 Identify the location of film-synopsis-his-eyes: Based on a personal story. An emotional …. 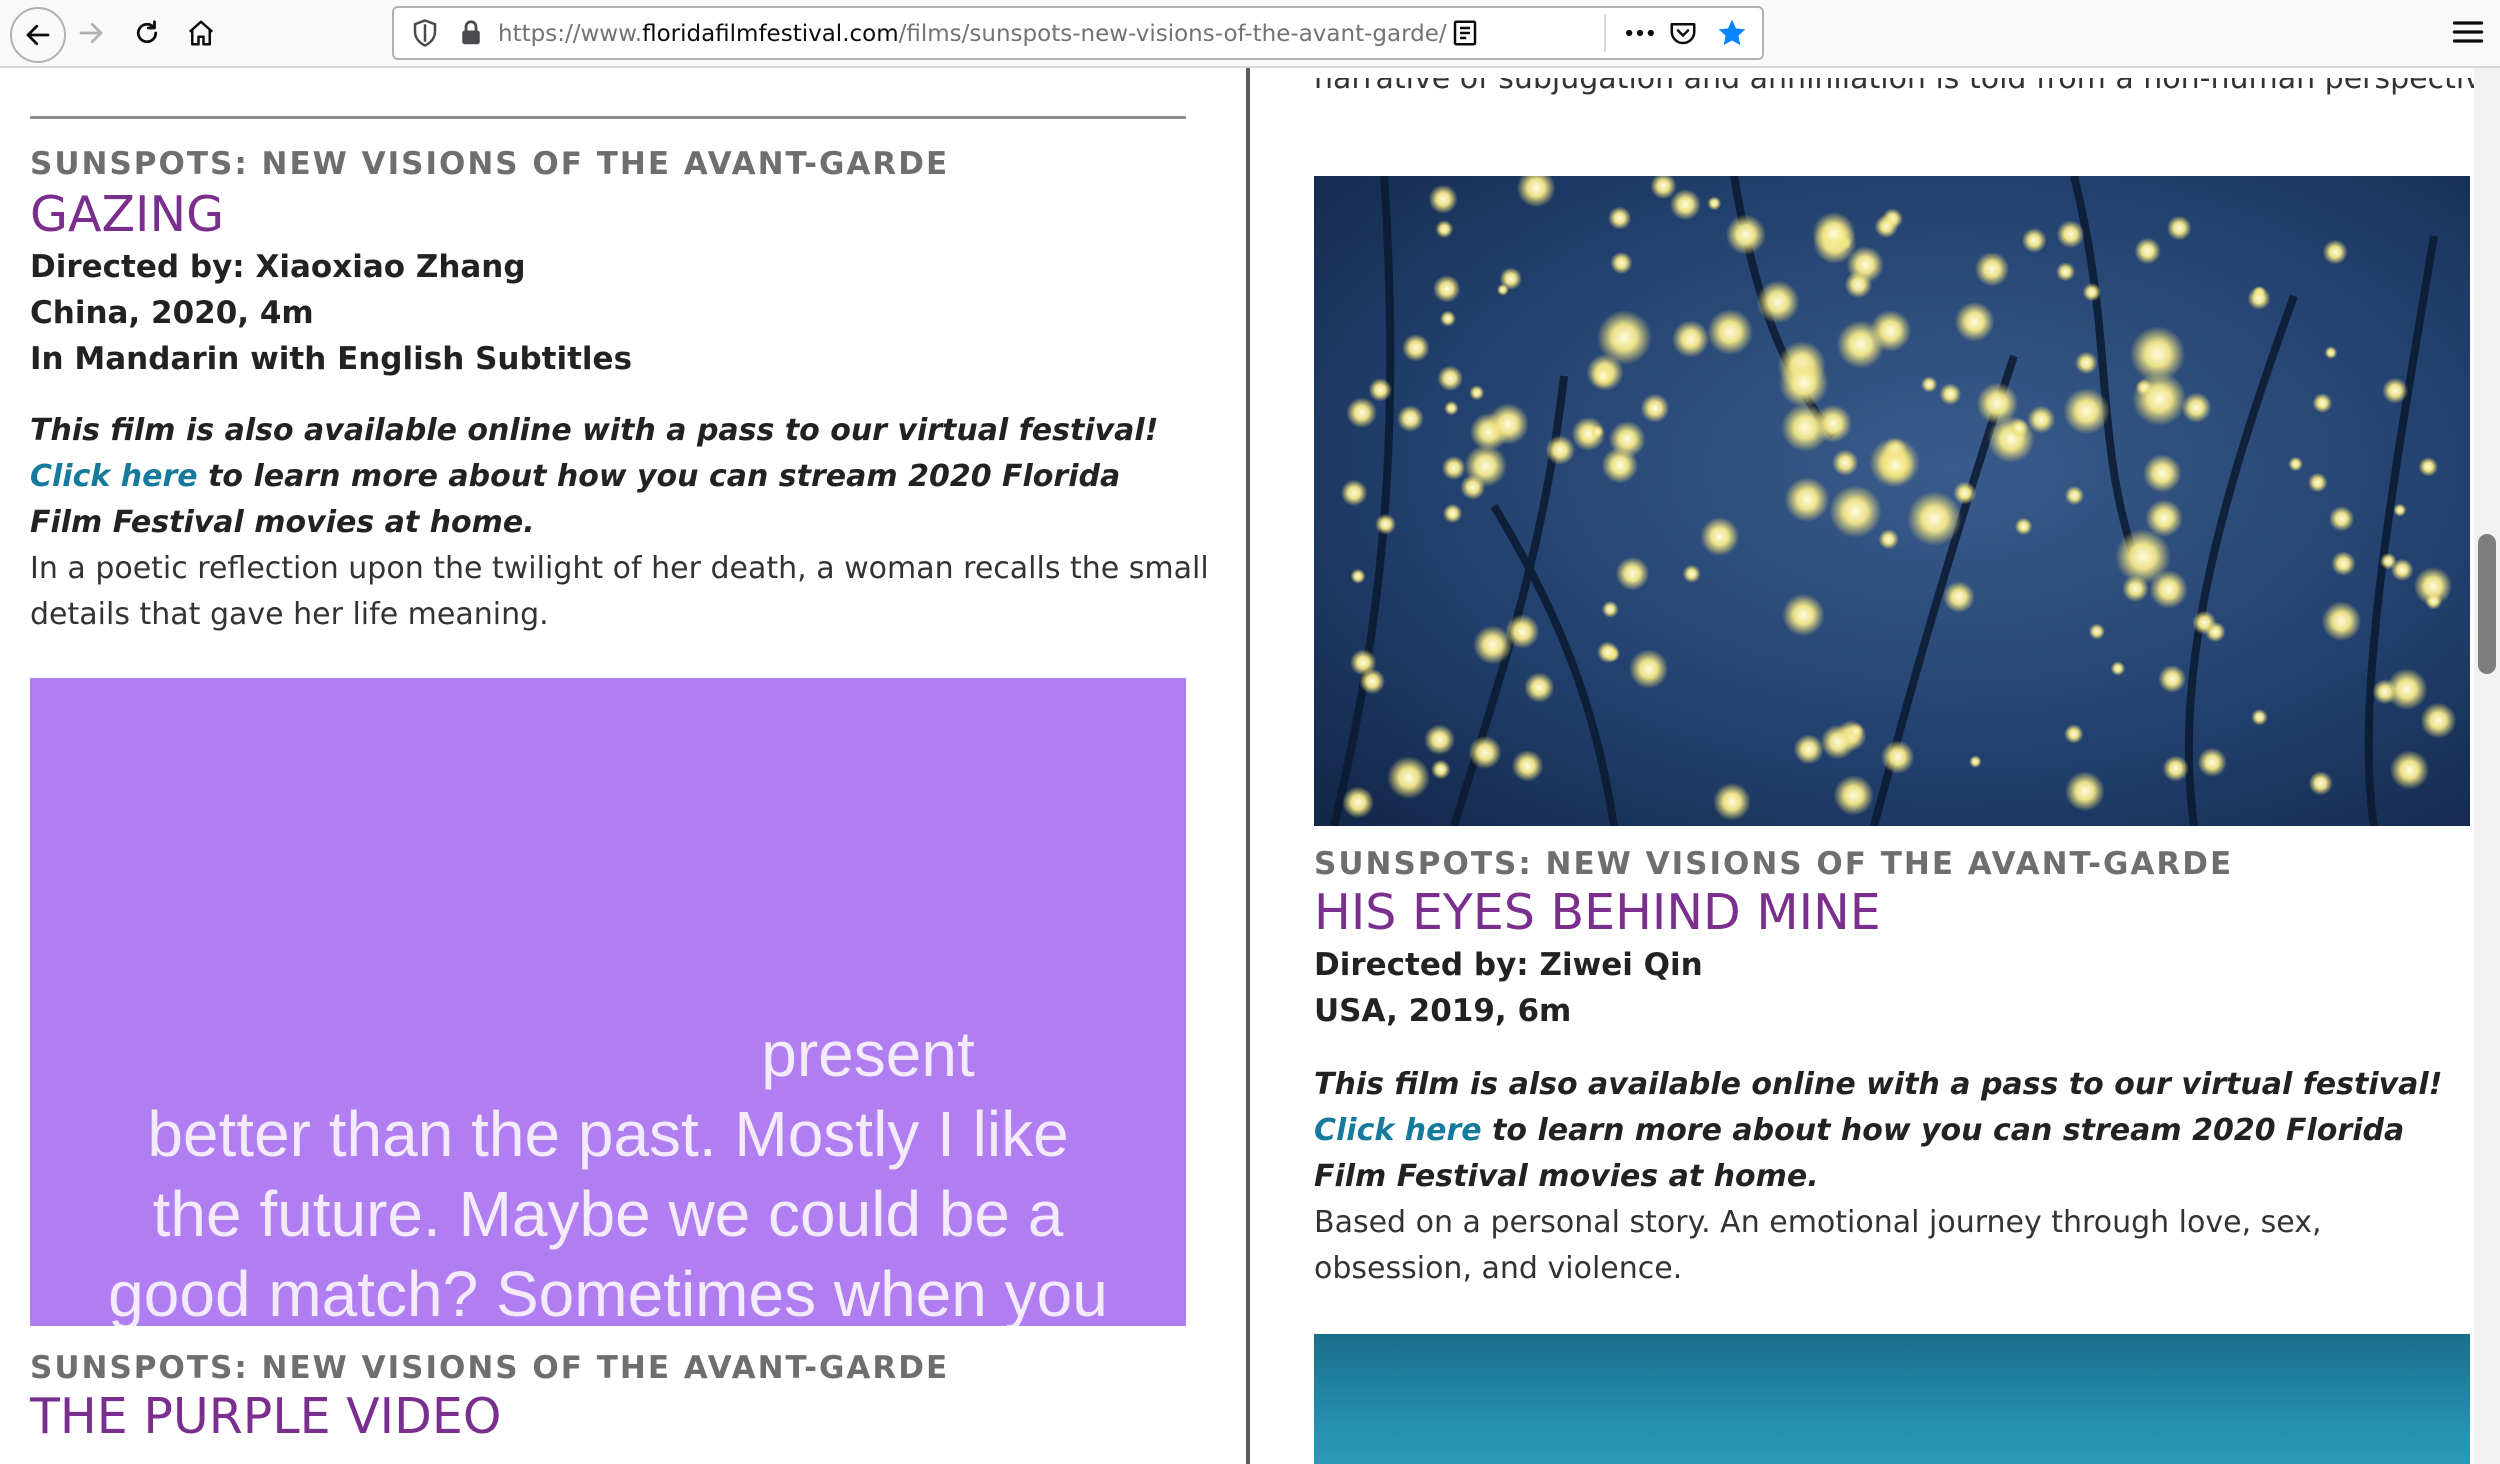
(1818, 1245).